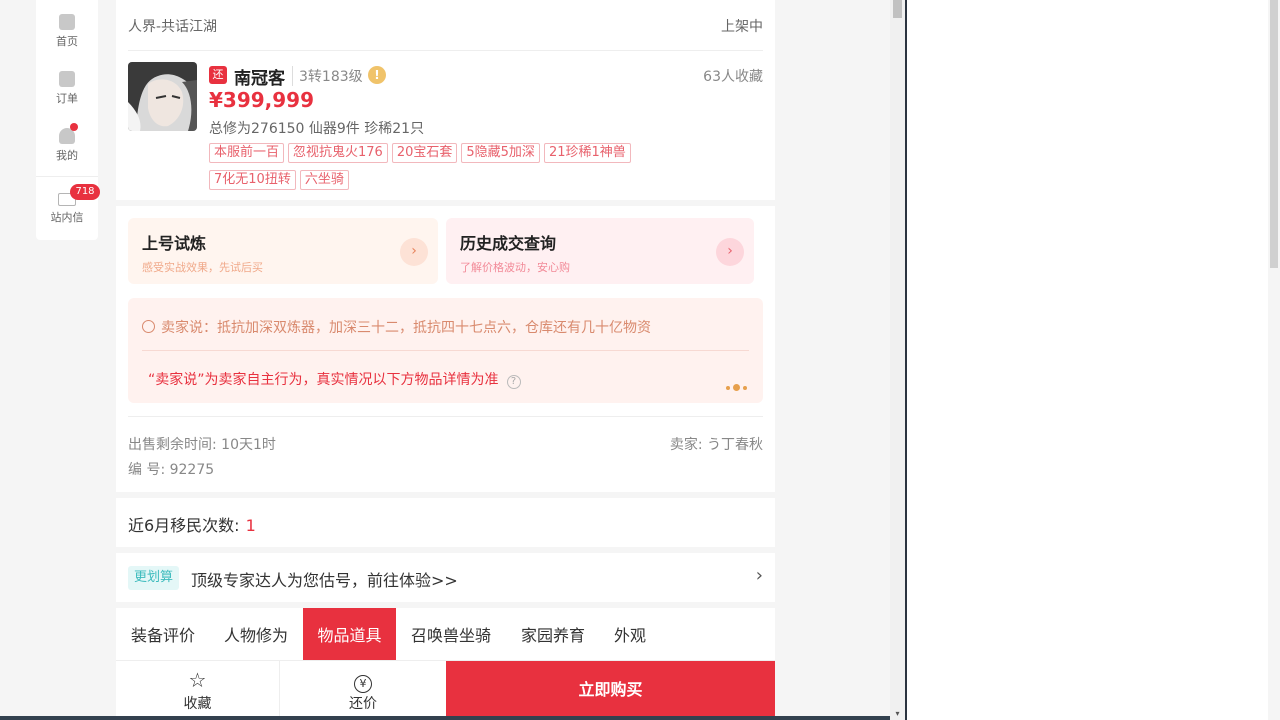 The height and width of the screenshot is (720, 1280). What do you see at coordinates (508, 243) in the screenshot?
I see `price-history-title: 历史成交查询` at bounding box center [508, 243].